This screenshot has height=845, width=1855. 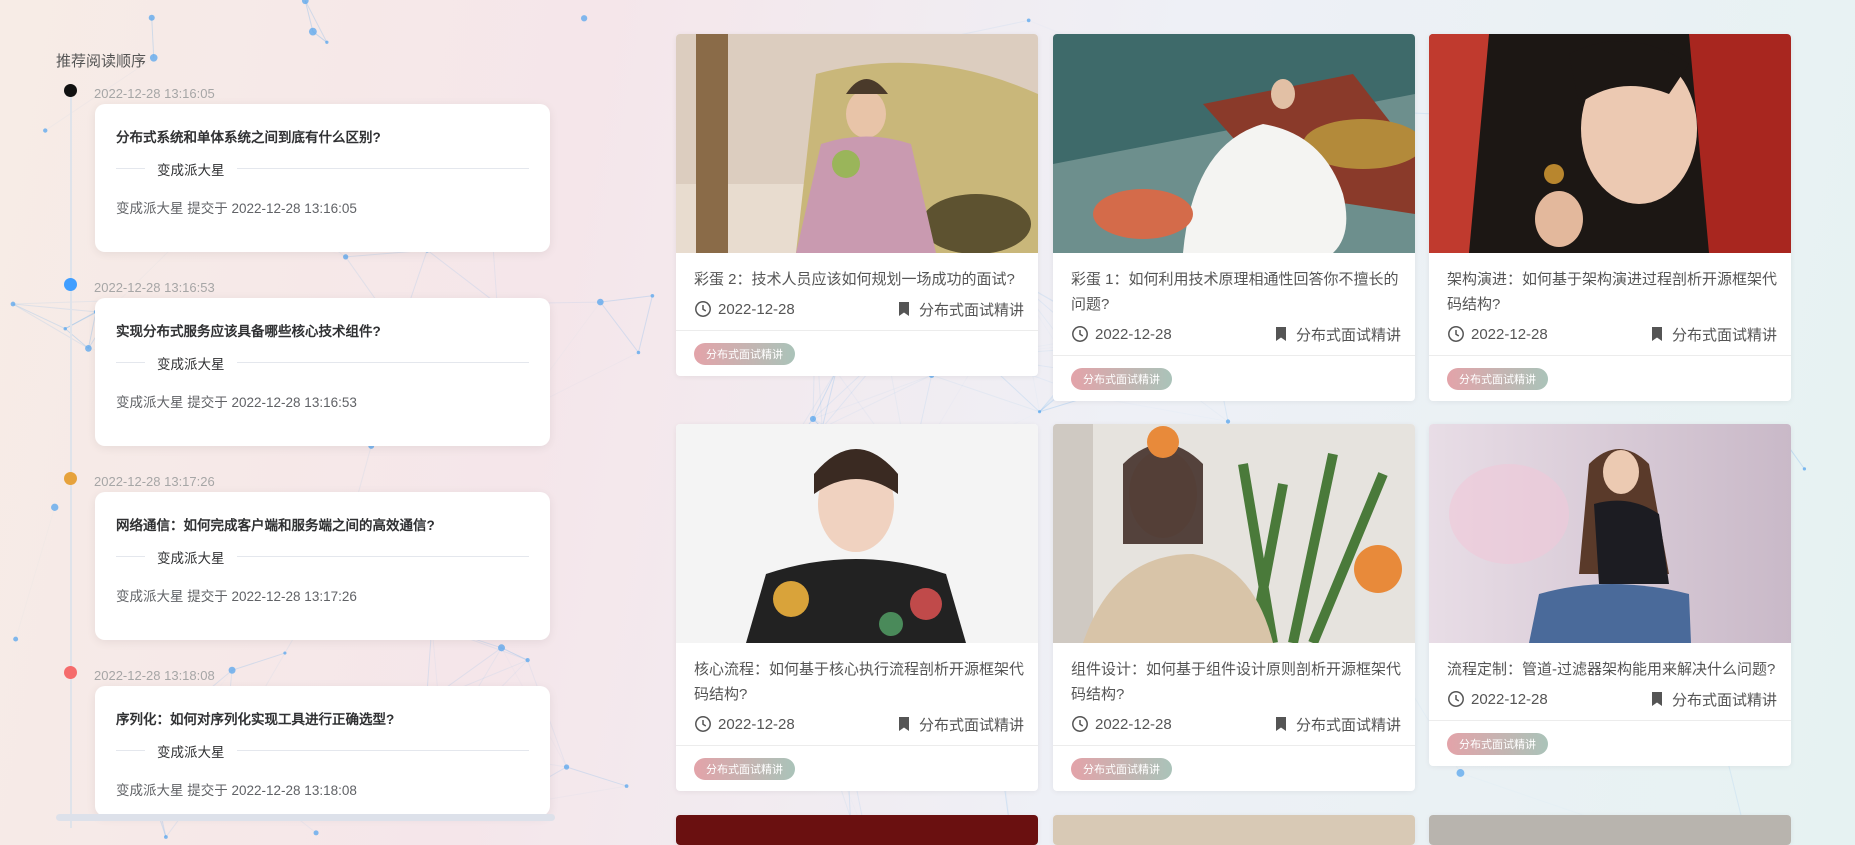 What do you see at coordinates (71, 458) in the screenshot?
I see `timeline-line` at bounding box center [71, 458].